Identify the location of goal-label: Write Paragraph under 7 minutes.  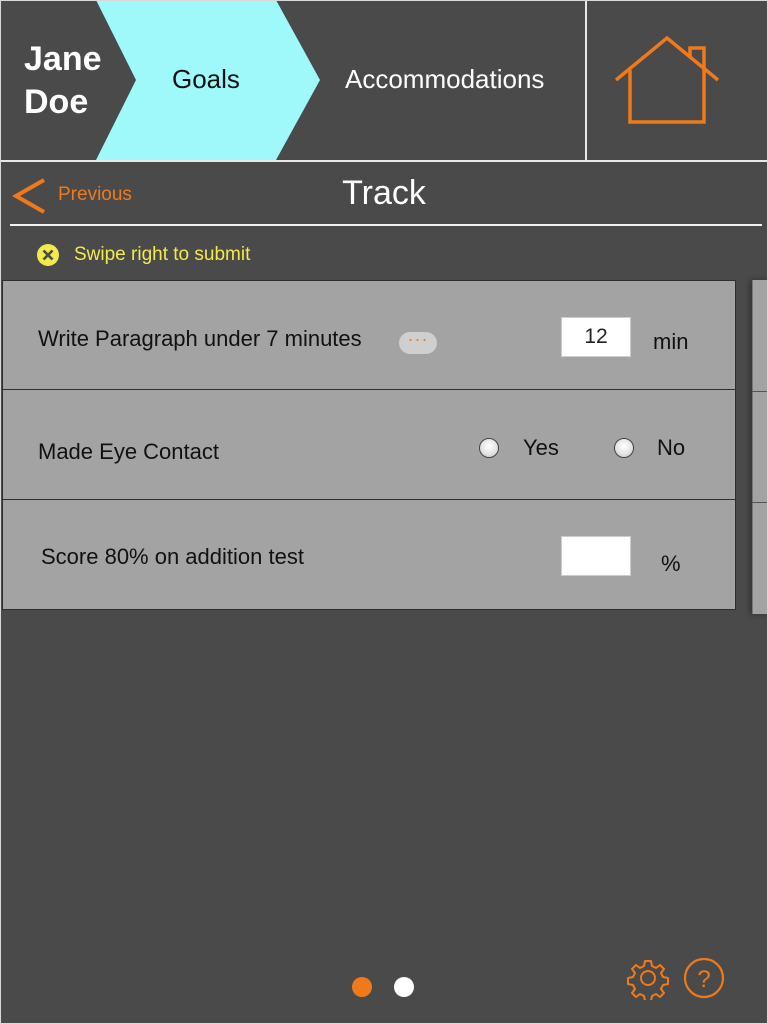
(200, 338).